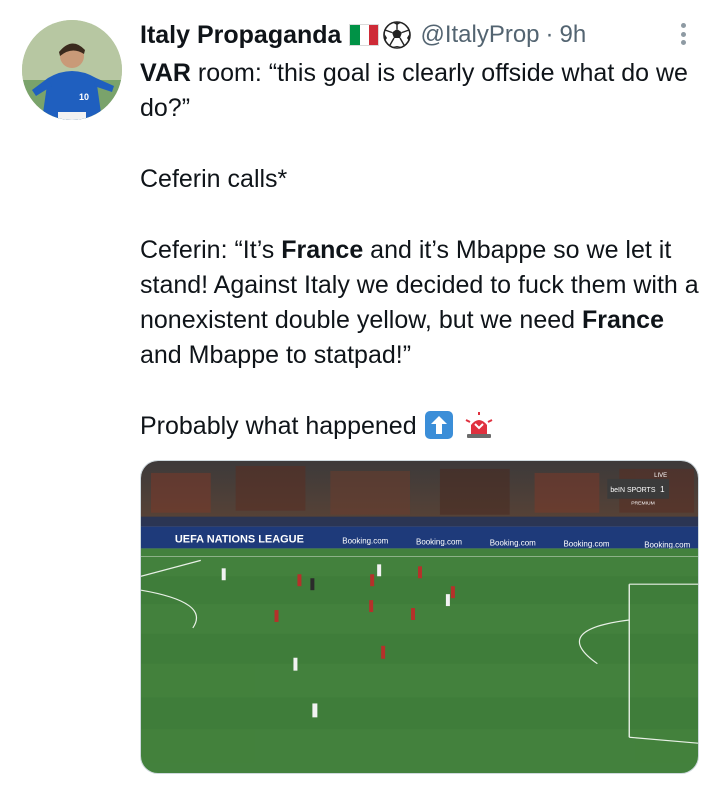 Image resolution: width=720 pixels, height=790 pixels. Describe the element at coordinates (513, 542) in the screenshot. I see `sponsor-text-3: Booking.com` at that location.